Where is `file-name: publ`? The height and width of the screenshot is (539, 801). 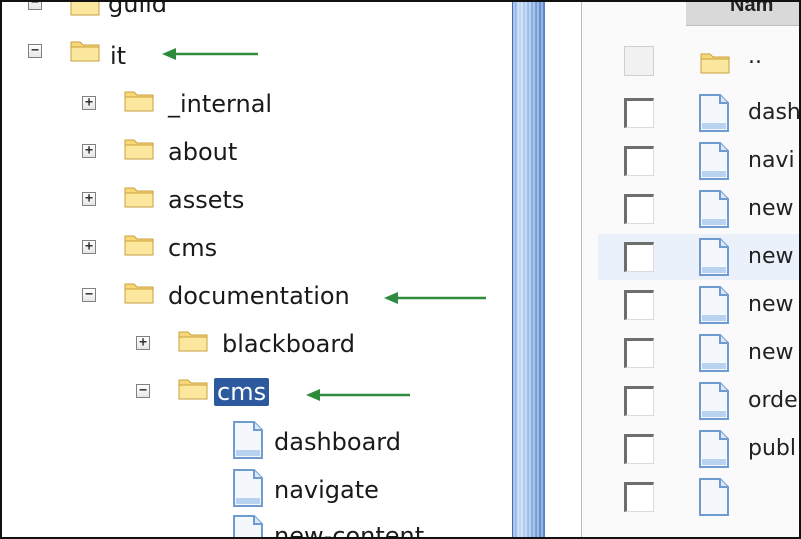
file-name: publ is located at coordinates (772, 448).